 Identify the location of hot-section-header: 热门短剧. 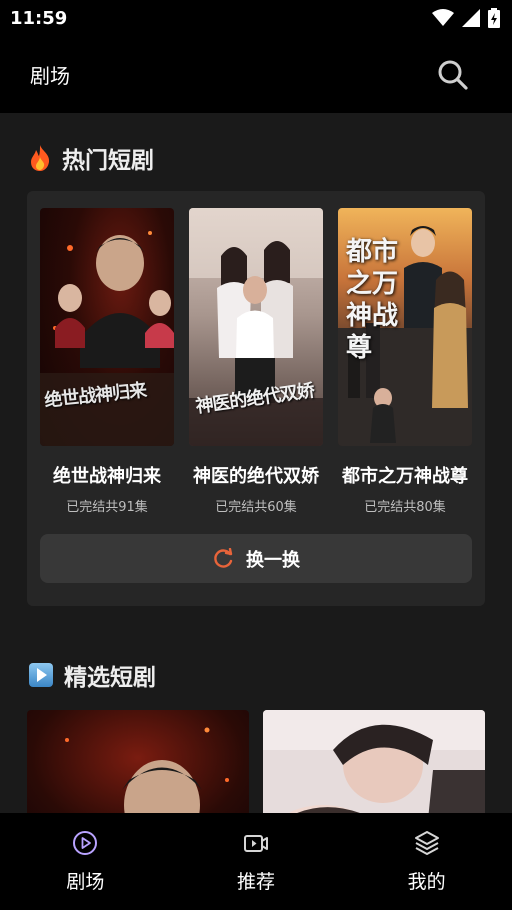
(256, 158).